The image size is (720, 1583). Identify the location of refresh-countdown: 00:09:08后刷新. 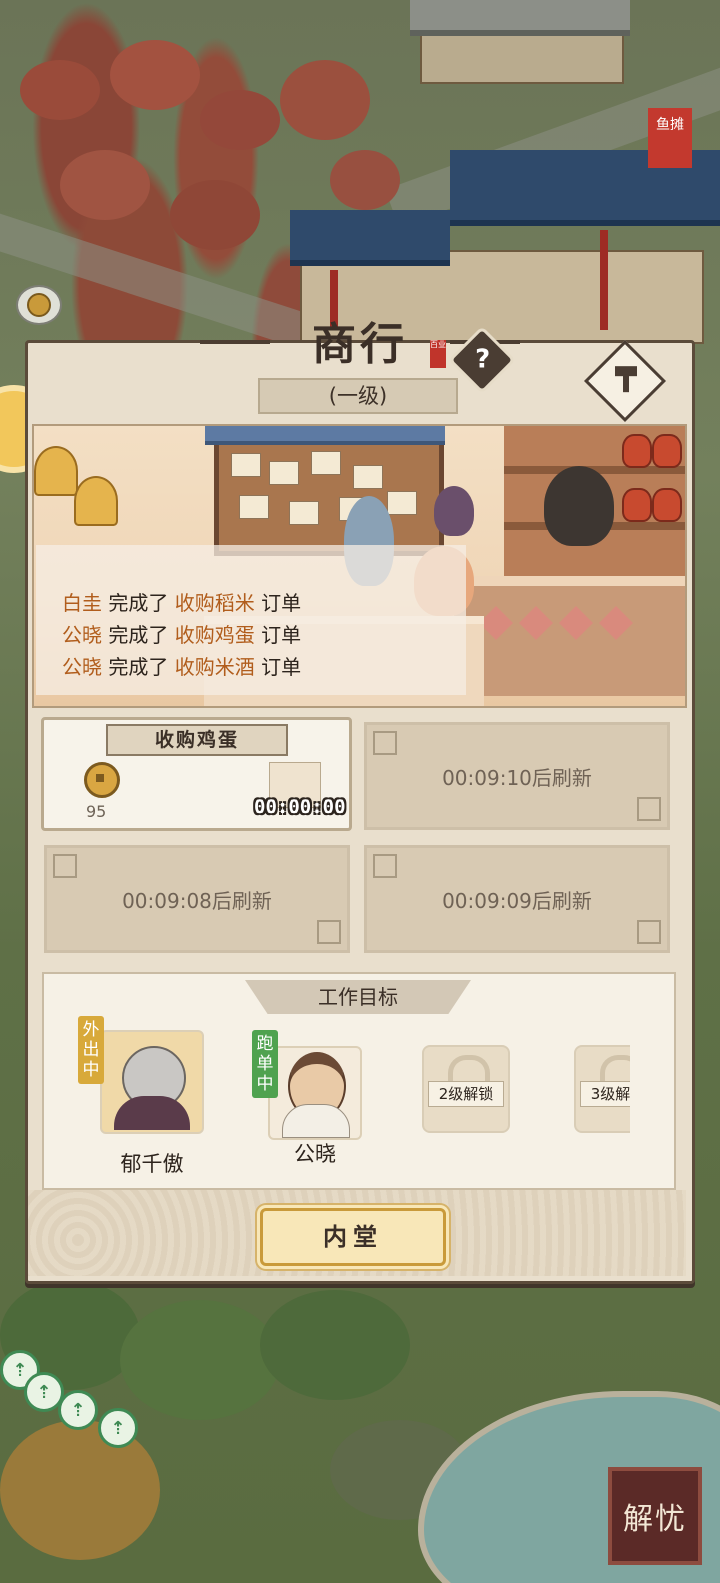
(197, 900).